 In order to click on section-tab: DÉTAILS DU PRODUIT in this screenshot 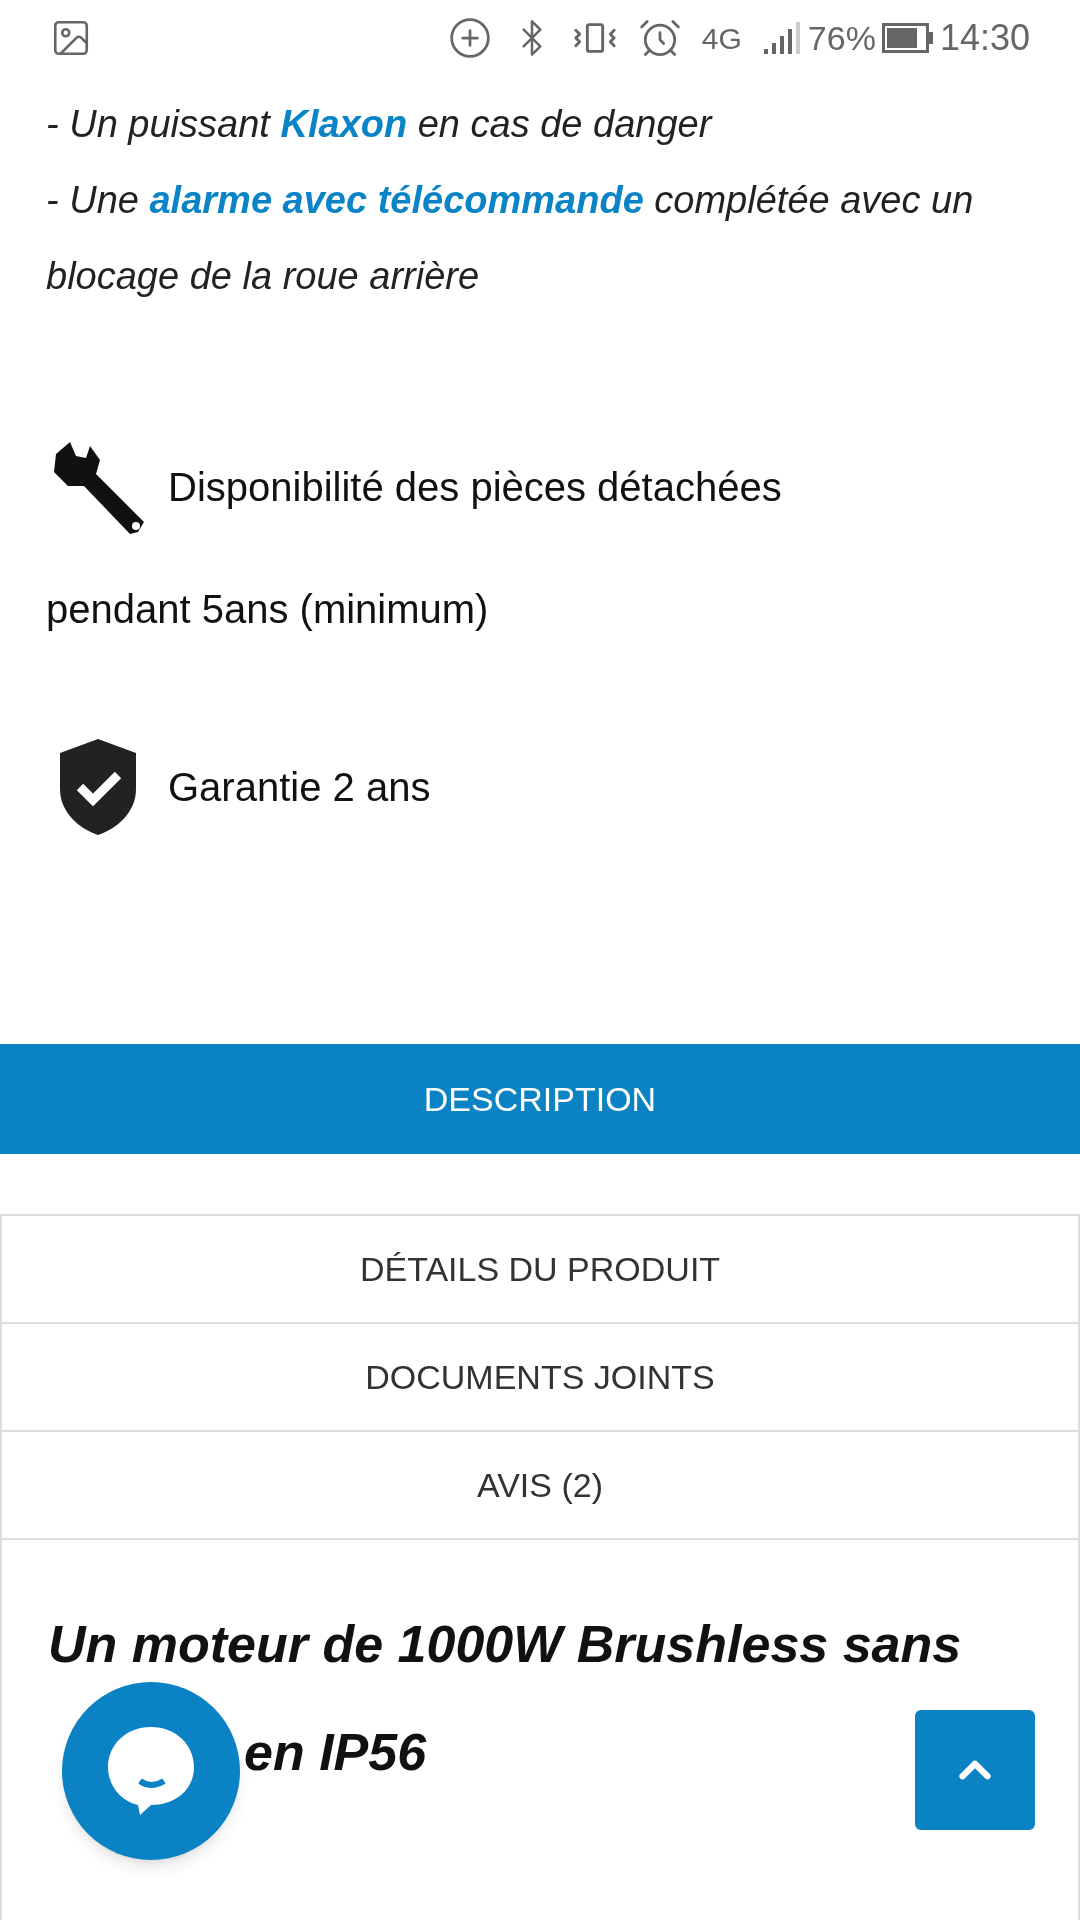, I will do `click(540, 1269)`.